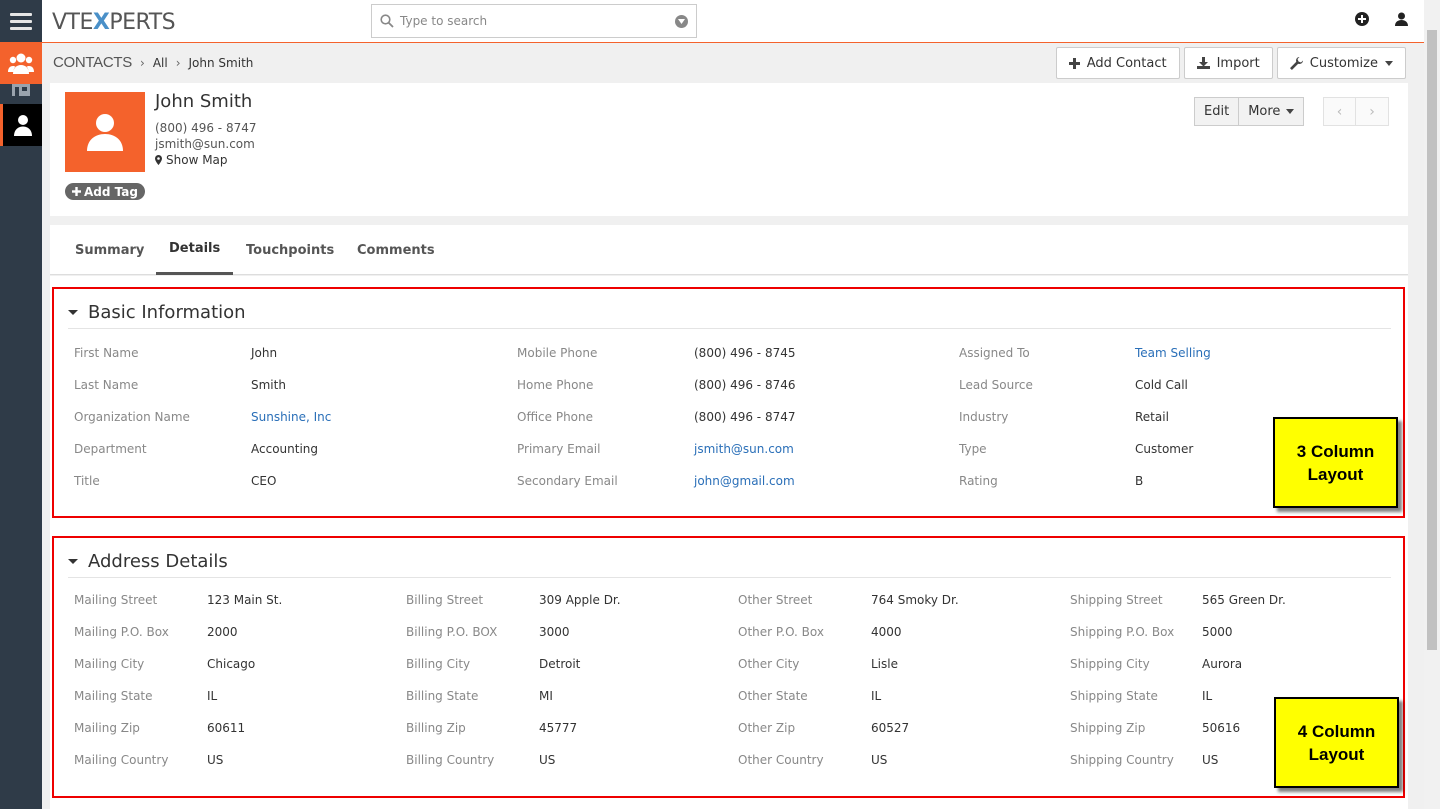  I want to click on user-module-icon, so click(21, 125).